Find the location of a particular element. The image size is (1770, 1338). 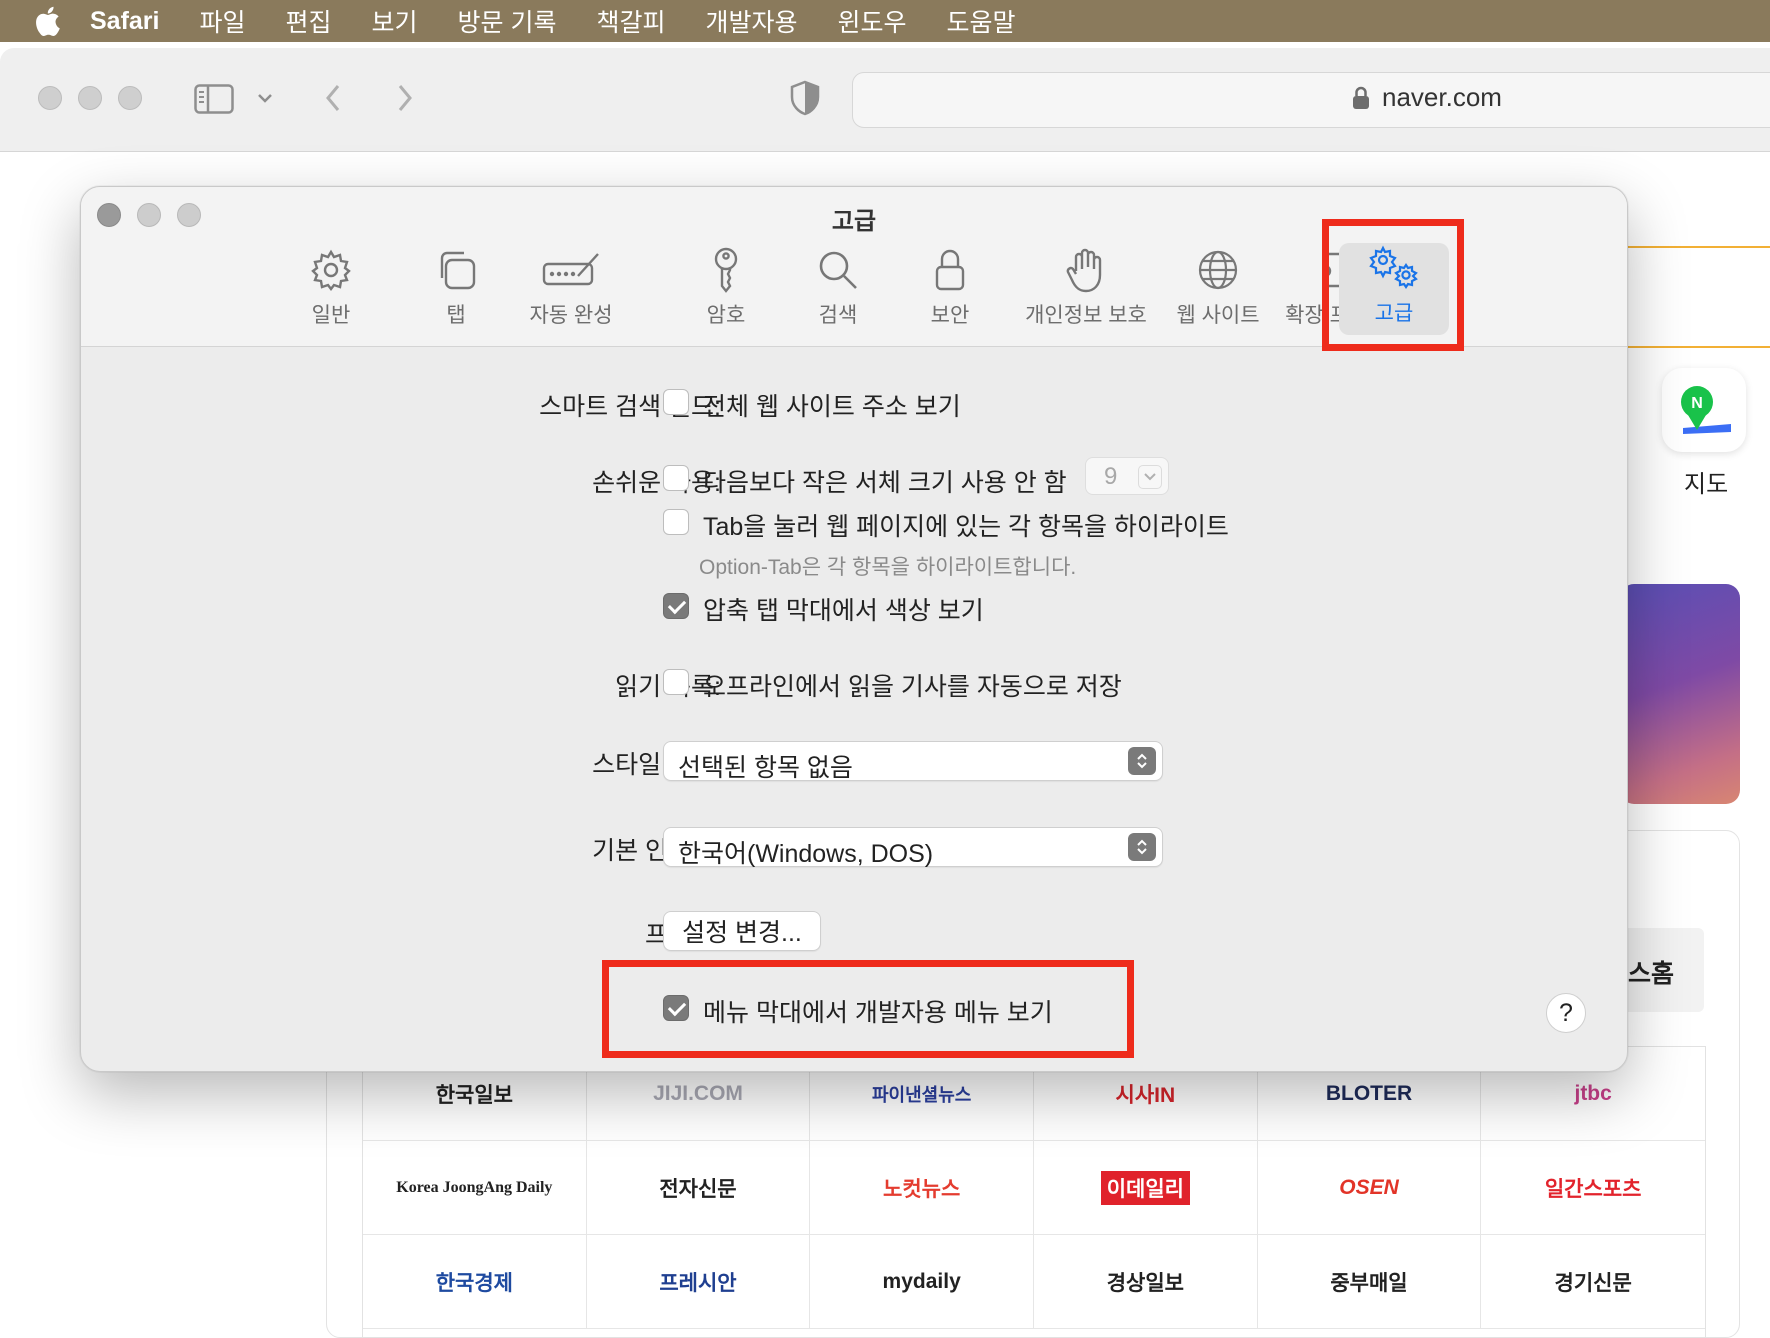

menu-history: 방문 기록 is located at coordinates (507, 21).